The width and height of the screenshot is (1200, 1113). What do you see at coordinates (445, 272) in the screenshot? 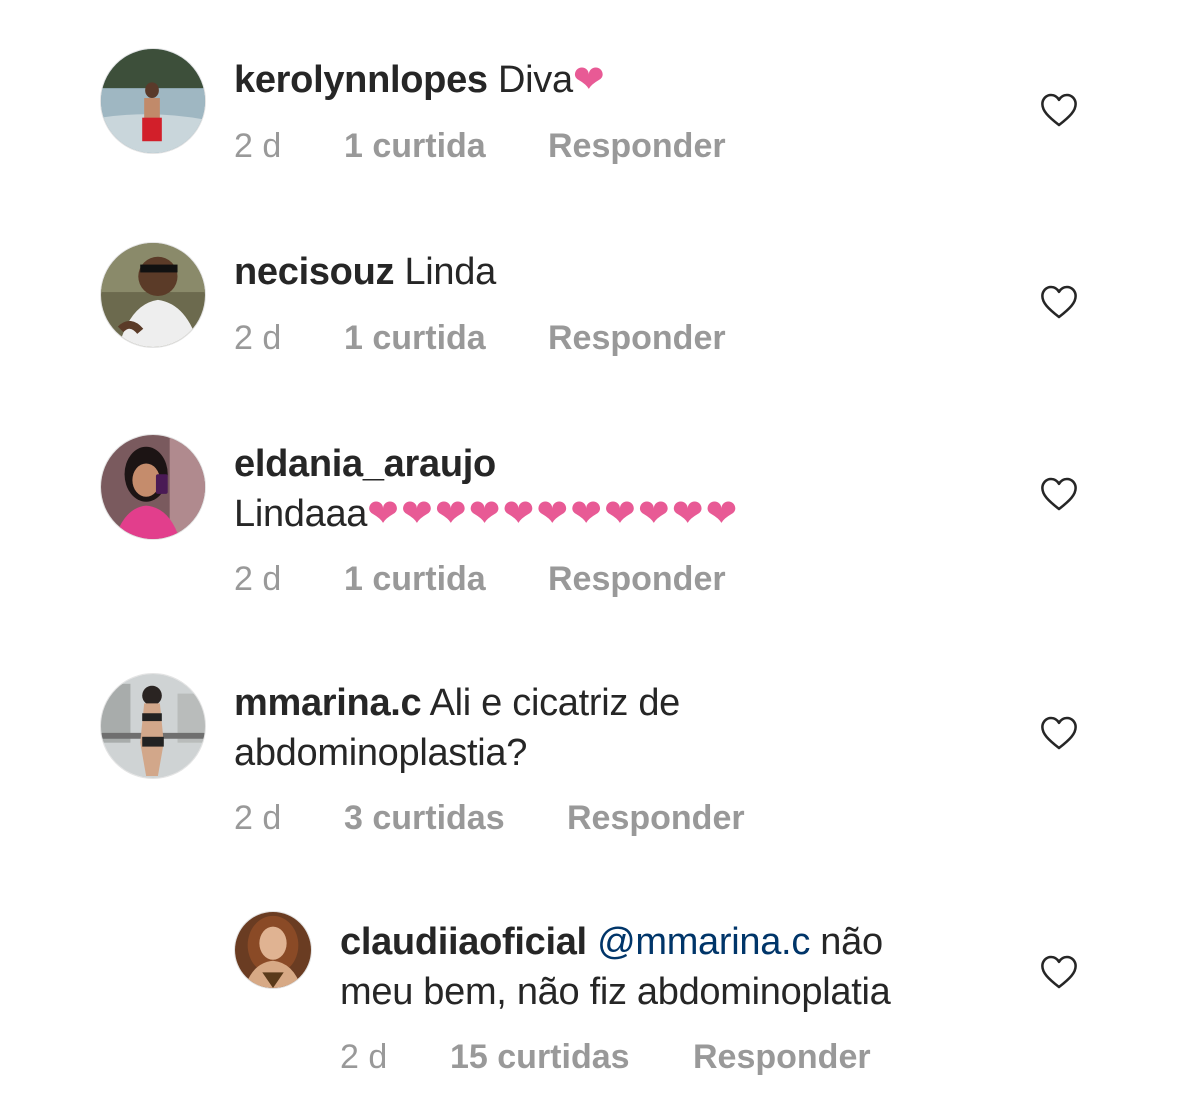
I see `comment-content: Linda` at bounding box center [445, 272].